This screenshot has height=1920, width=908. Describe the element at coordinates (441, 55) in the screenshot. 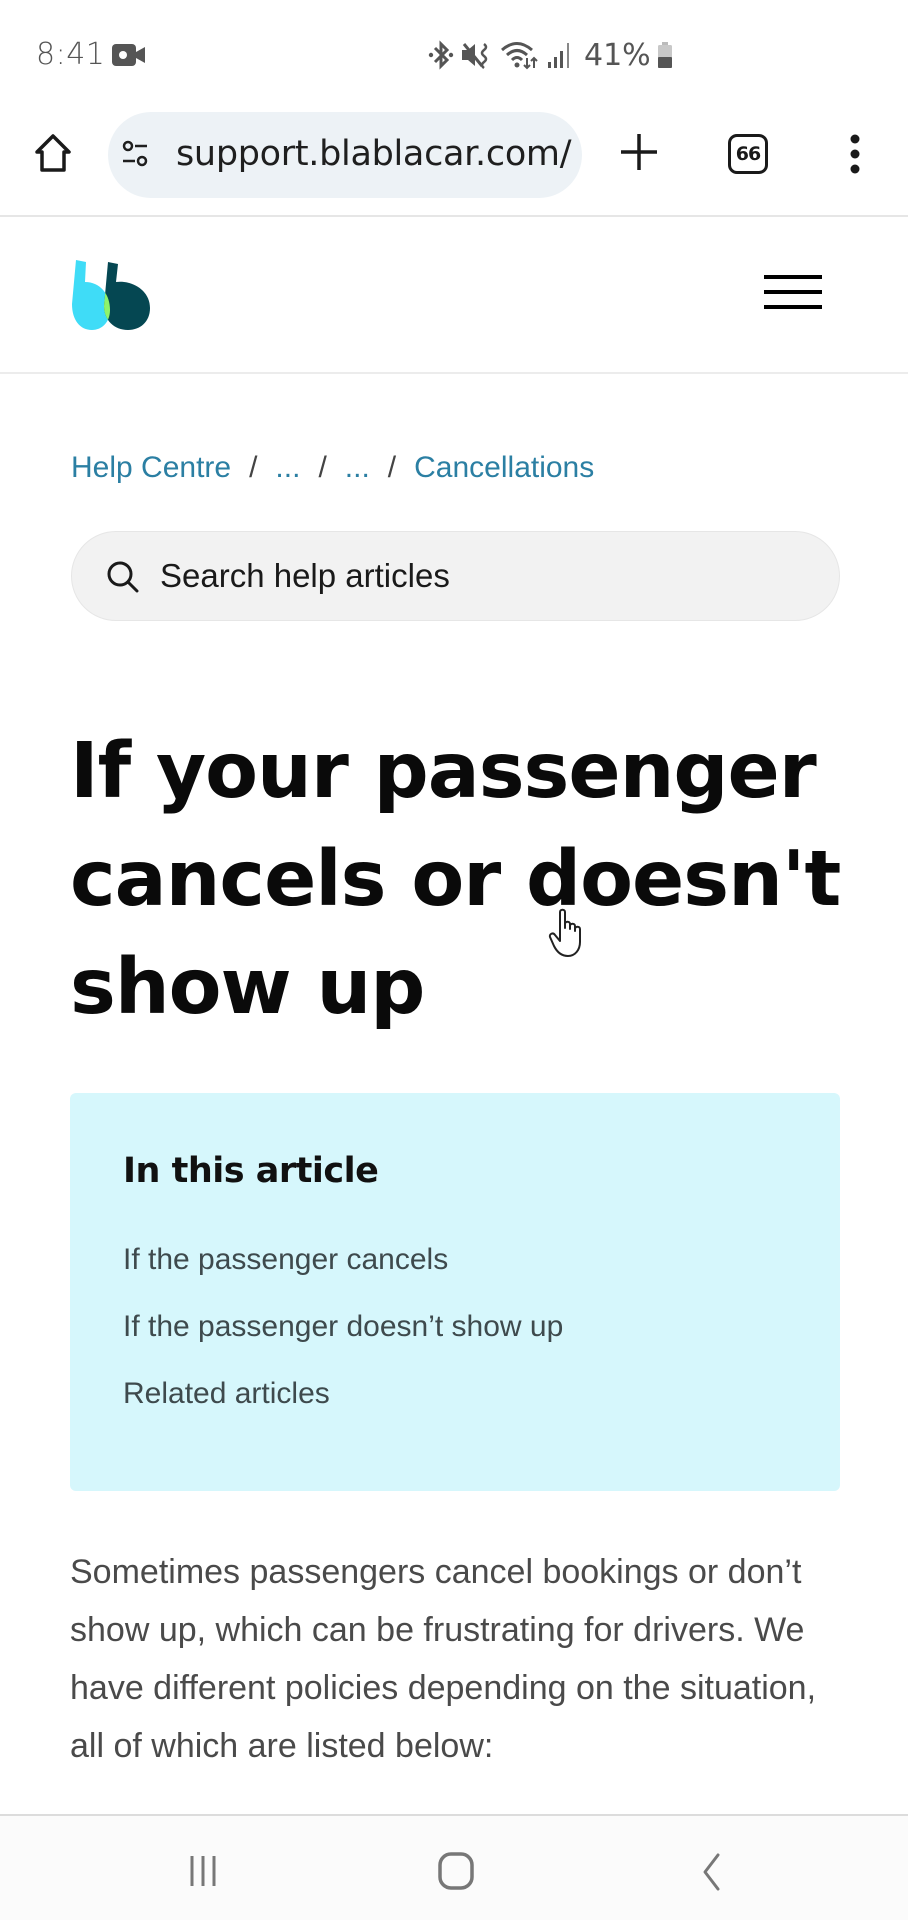

I see `bluetooth-icon` at that location.